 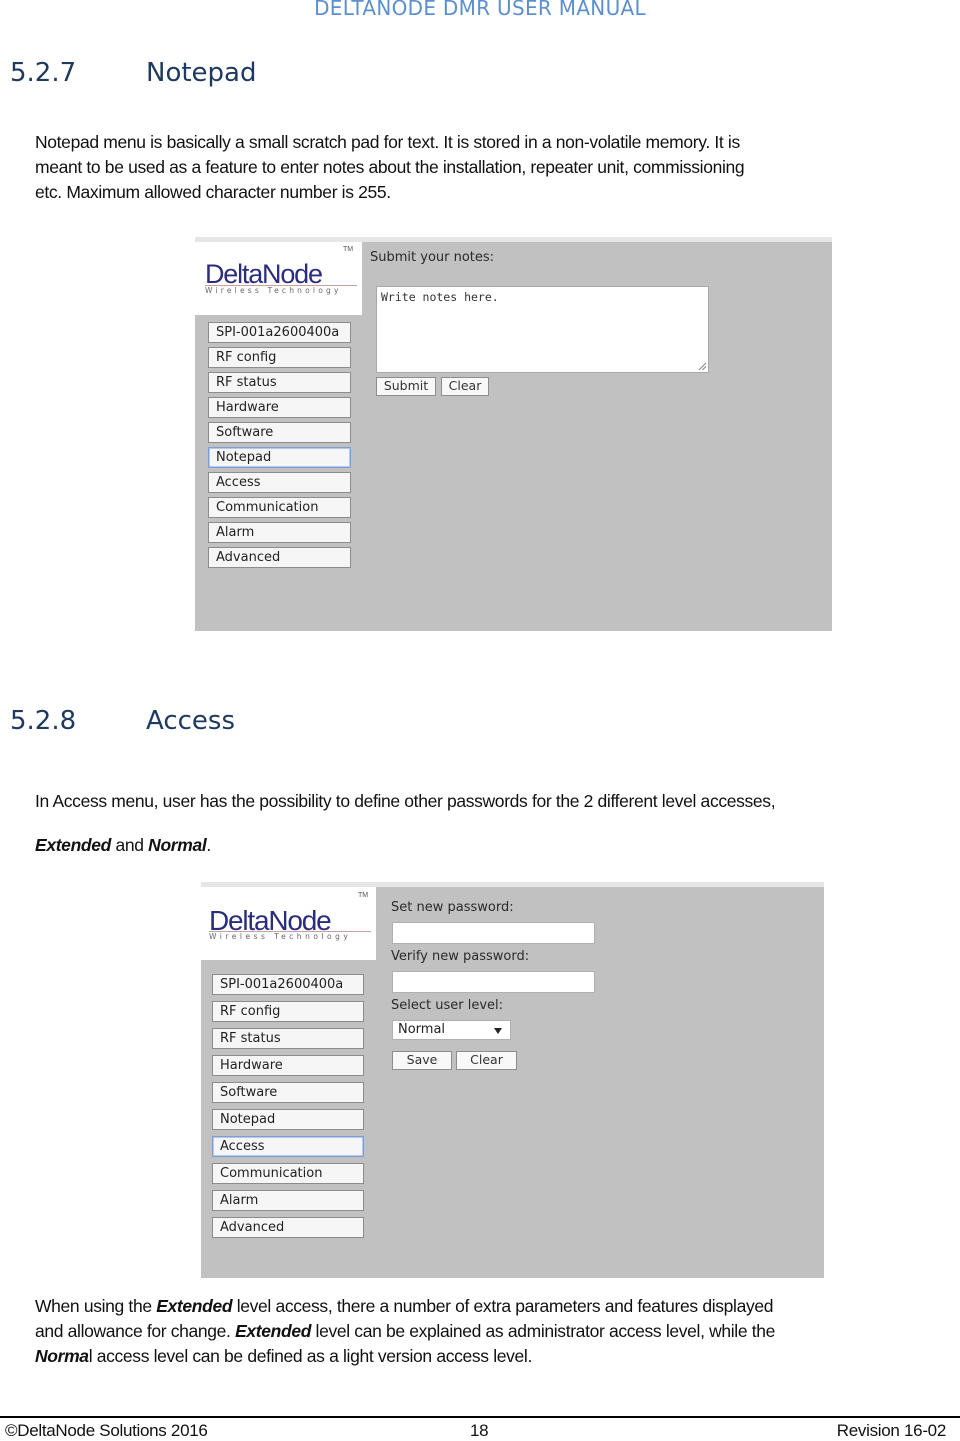 What do you see at coordinates (542, 329) in the screenshot?
I see `notes-textarea: Write notes here.` at bounding box center [542, 329].